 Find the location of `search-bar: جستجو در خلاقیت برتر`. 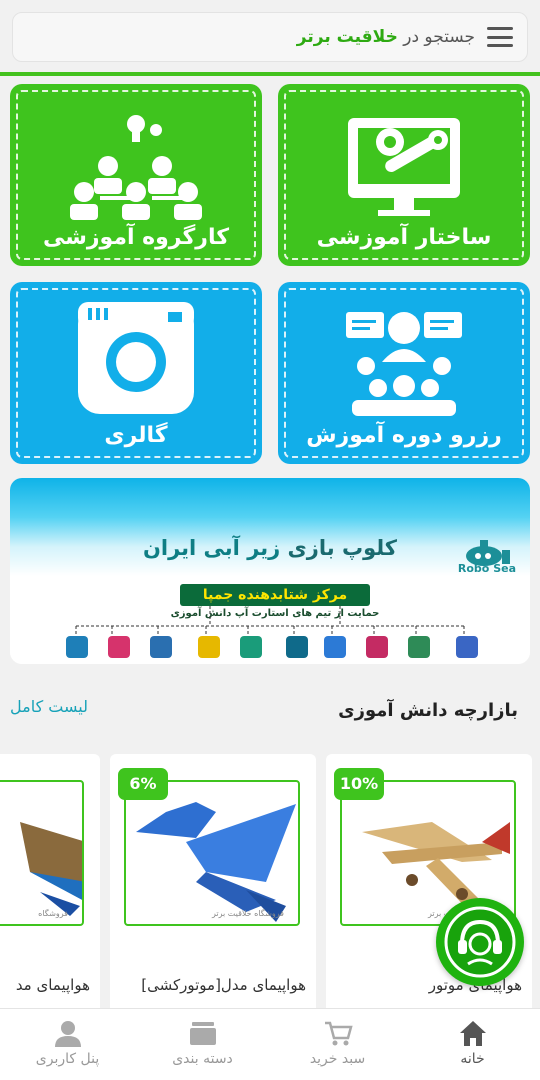

search-bar: جستجو در خلاقیت برتر is located at coordinates (270, 37).